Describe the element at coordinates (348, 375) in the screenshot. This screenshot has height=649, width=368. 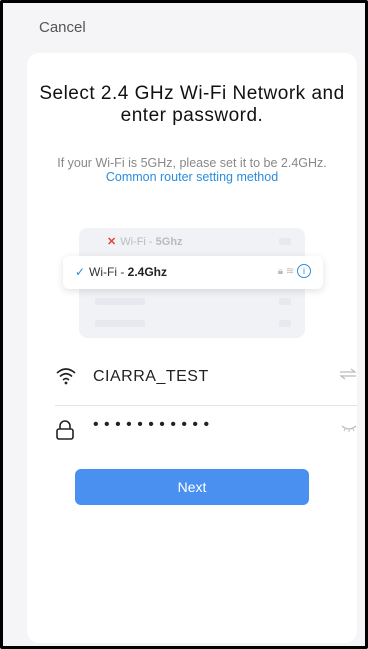
I see `switch-network-icon` at that location.